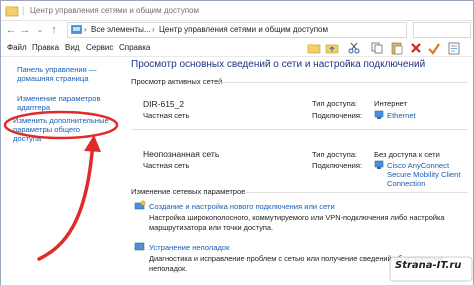 This screenshot has width=474, height=285. What do you see at coordinates (428, 265) in the screenshot?
I see `watermark-text: Strana-IT.ru` at bounding box center [428, 265].